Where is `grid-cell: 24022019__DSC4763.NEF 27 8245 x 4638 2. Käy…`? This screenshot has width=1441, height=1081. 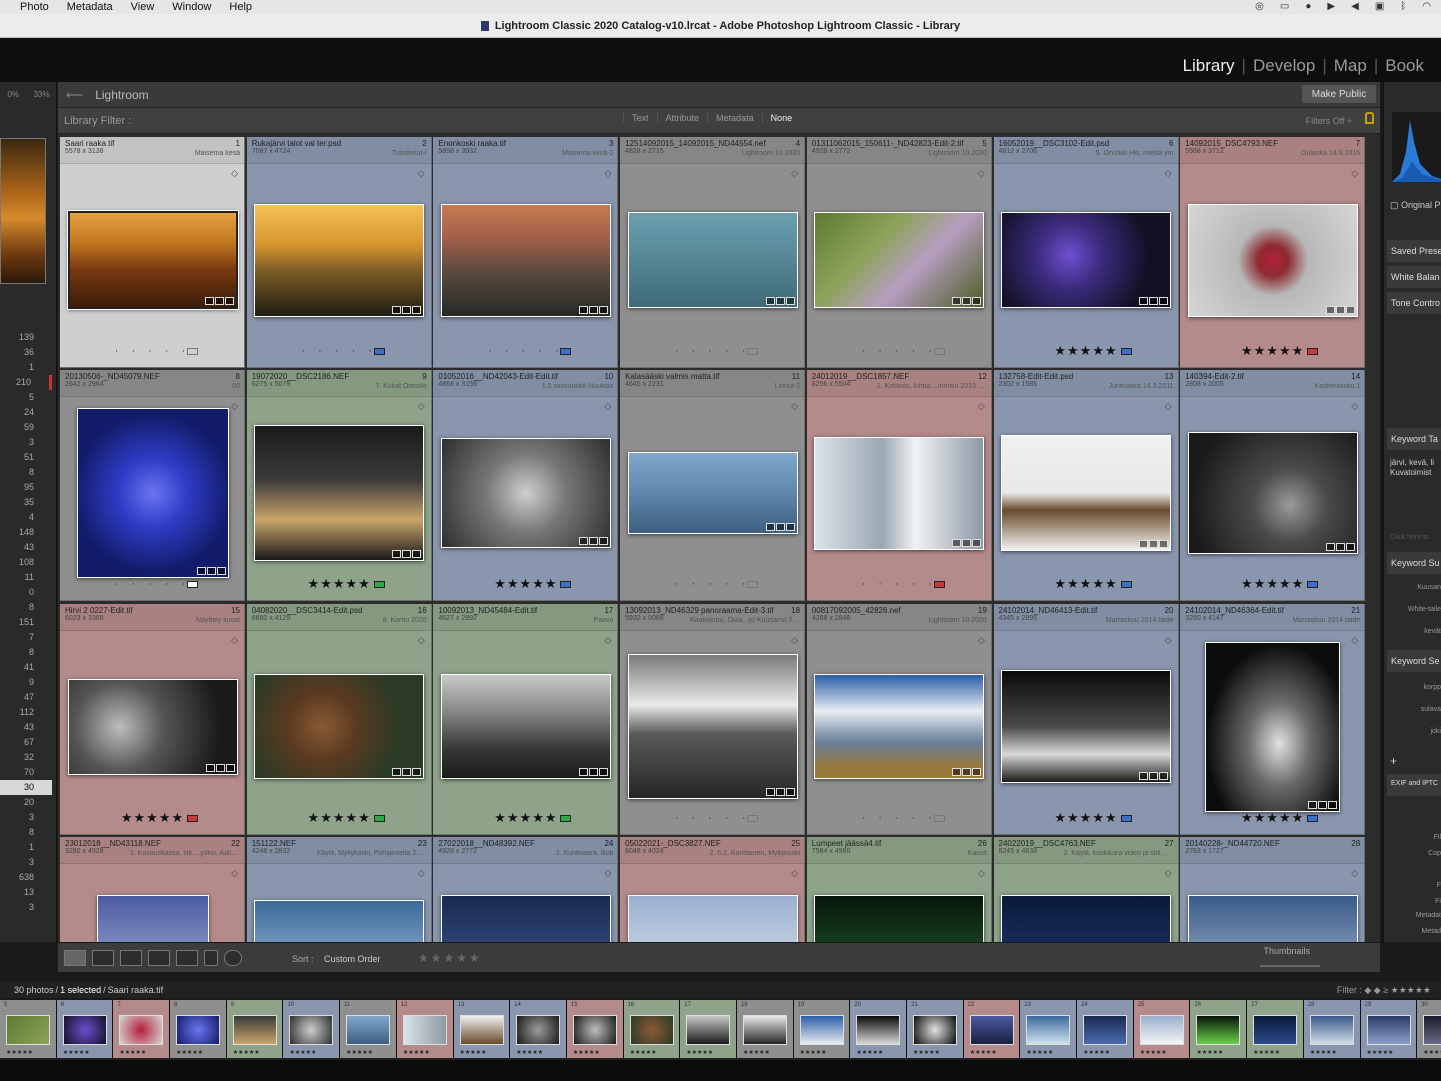
grid-cell: 24022019__DSC4763.NEF 27 8245 x 4638 2. Käy… is located at coordinates (1086, 889).